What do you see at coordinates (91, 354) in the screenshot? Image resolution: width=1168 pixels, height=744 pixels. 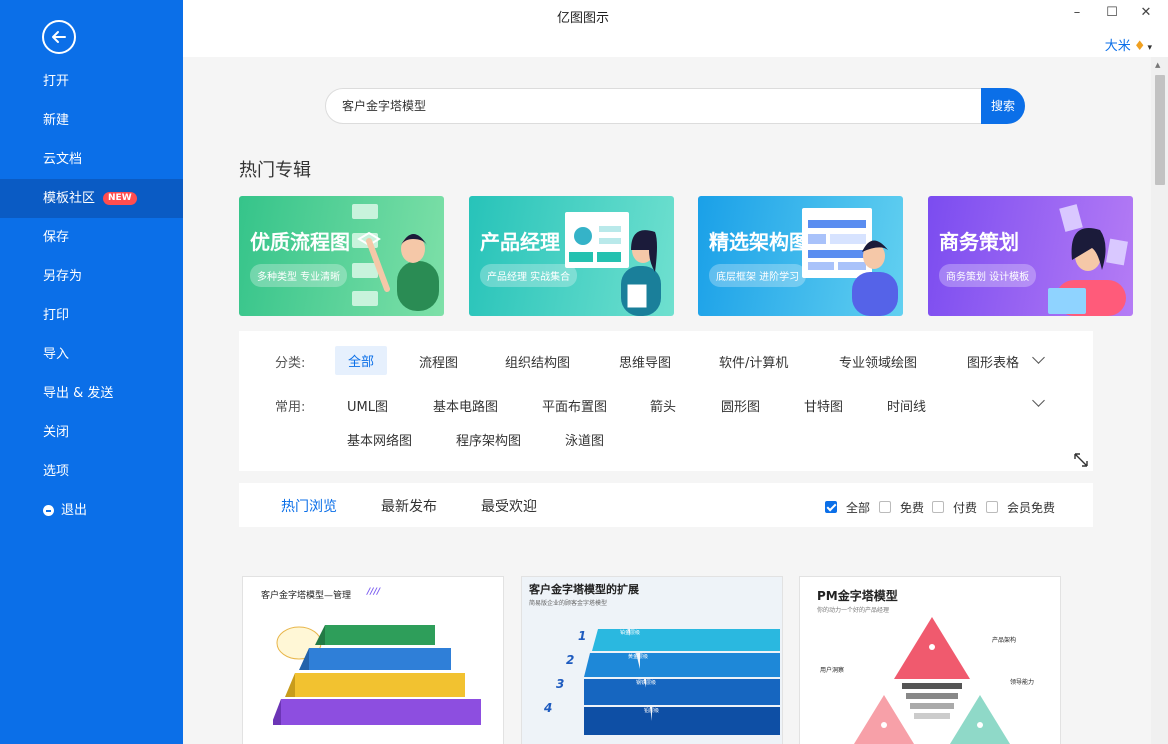 I see `sidebar-item-import: 导入` at bounding box center [91, 354].